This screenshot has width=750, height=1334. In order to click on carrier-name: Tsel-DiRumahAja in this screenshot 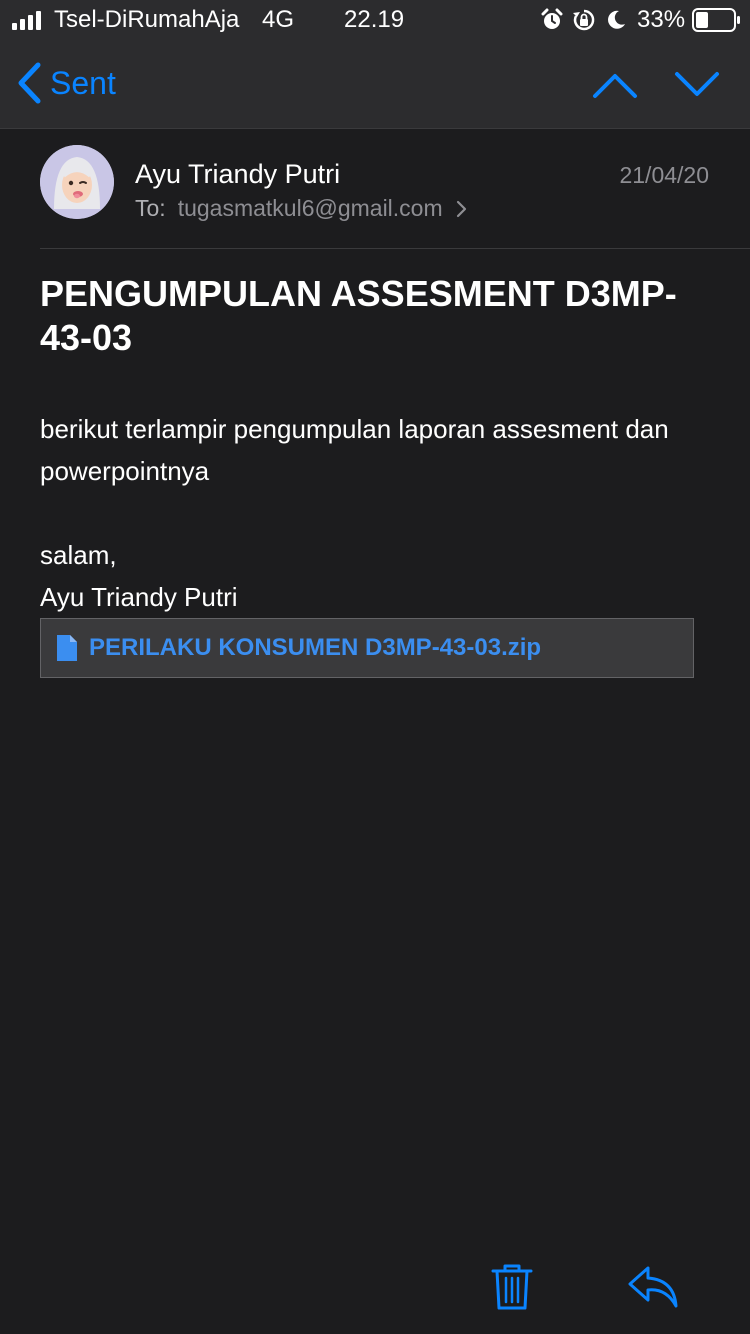, I will do `click(147, 19)`.